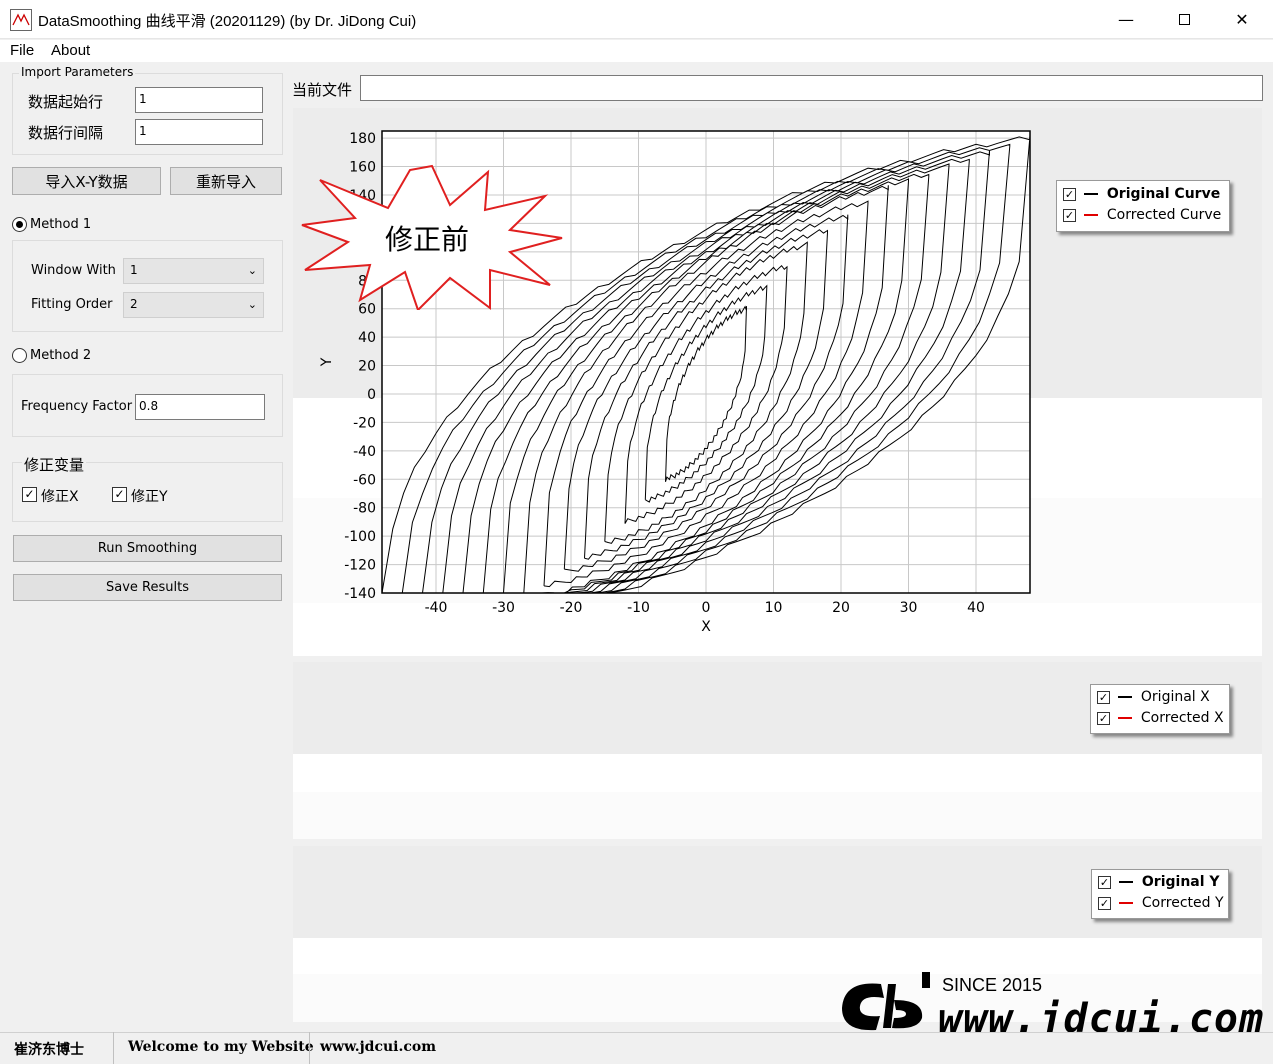 The height and width of the screenshot is (1064, 1273). I want to click on y-tick-label: 20, so click(367, 367).